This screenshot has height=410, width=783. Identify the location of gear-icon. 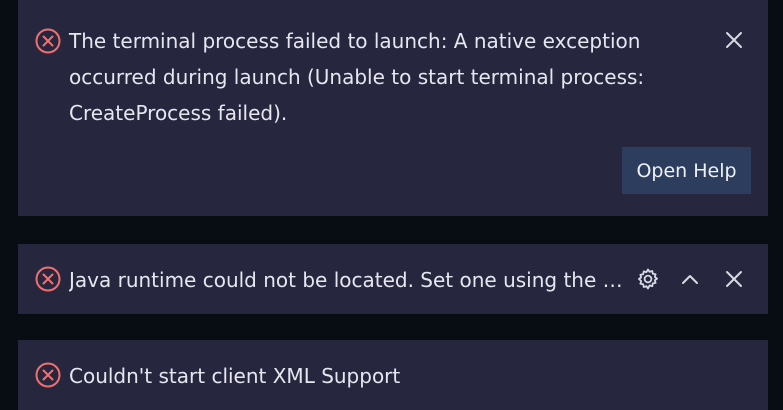
(648, 279).